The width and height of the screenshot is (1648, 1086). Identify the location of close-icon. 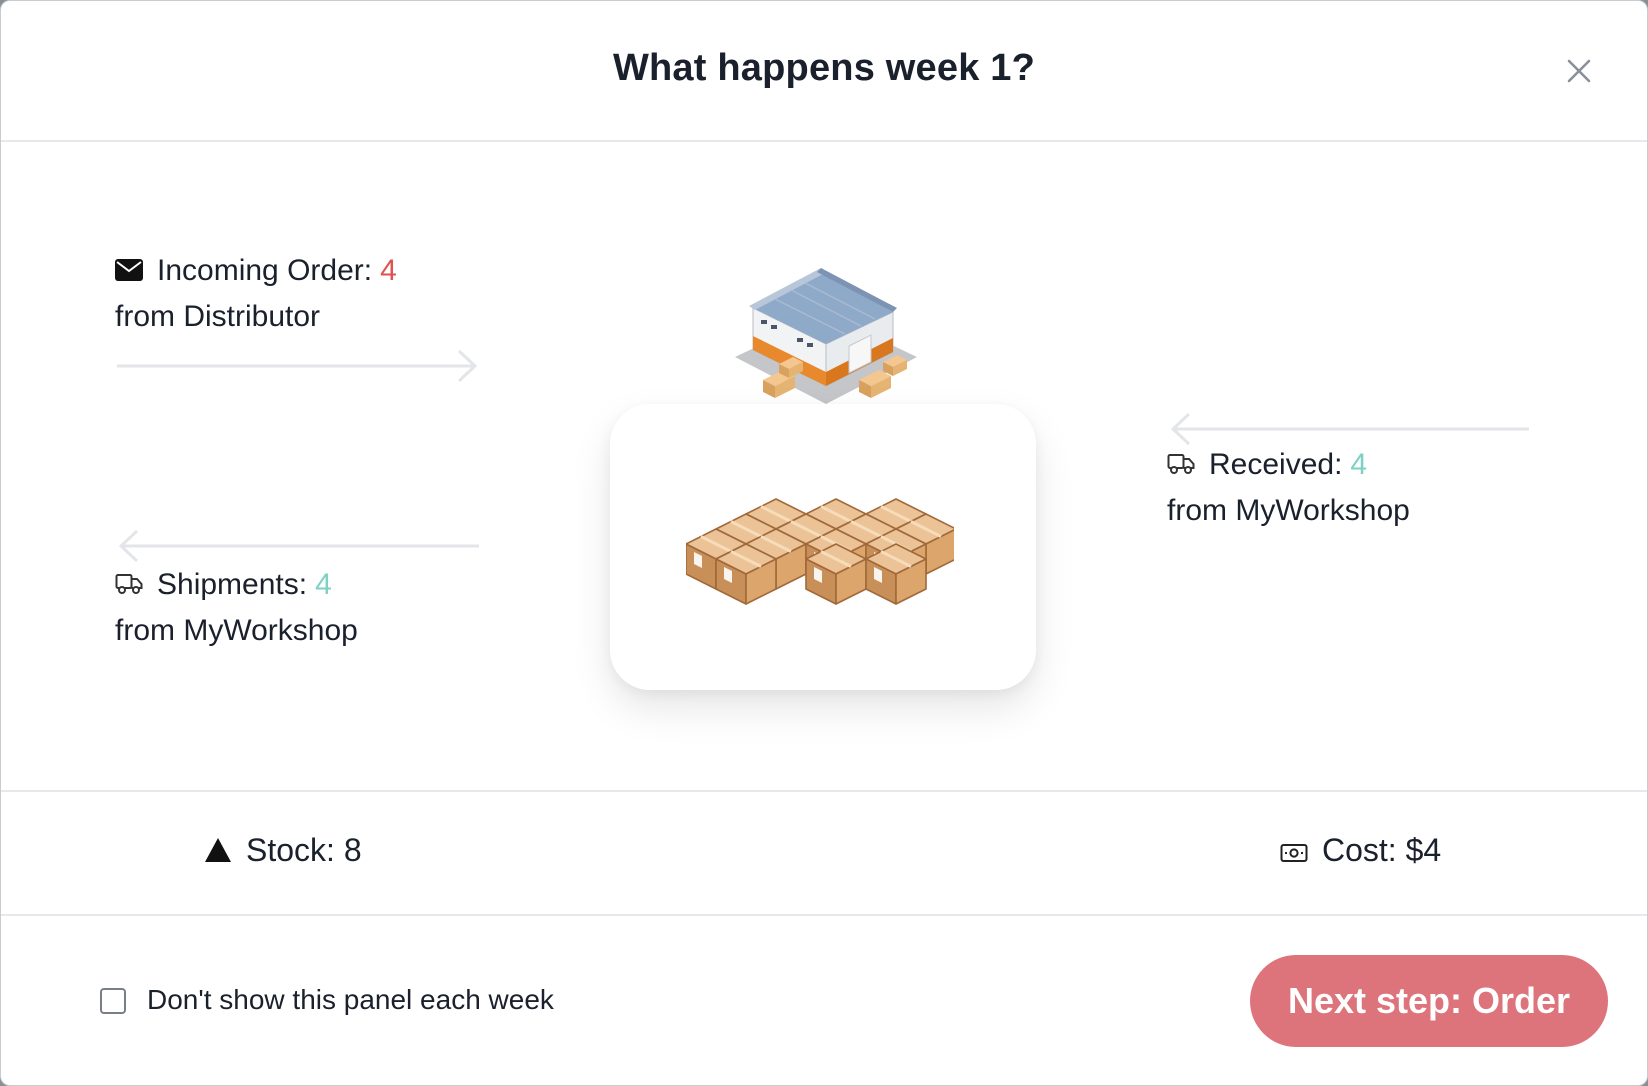
(1579, 71).